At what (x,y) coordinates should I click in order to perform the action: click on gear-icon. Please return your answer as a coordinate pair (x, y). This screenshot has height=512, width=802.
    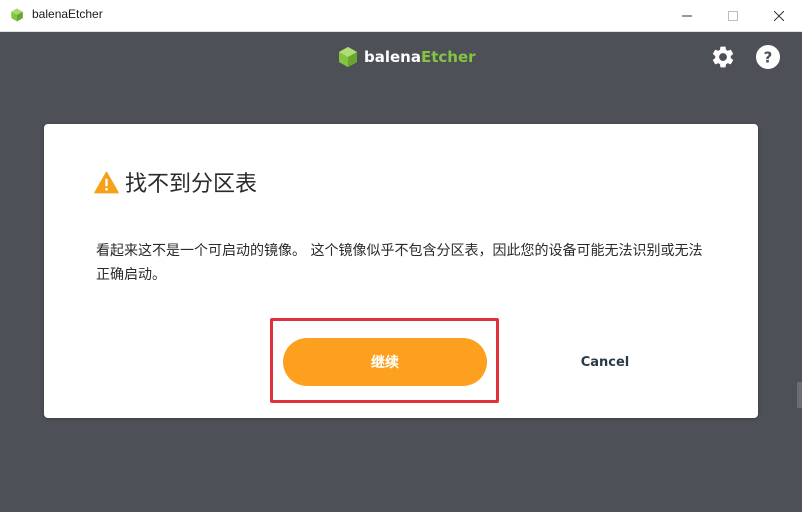
    Looking at the image, I should click on (723, 57).